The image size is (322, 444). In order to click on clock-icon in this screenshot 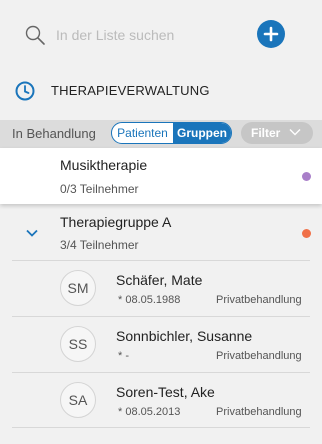, I will do `click(25, 91)`.